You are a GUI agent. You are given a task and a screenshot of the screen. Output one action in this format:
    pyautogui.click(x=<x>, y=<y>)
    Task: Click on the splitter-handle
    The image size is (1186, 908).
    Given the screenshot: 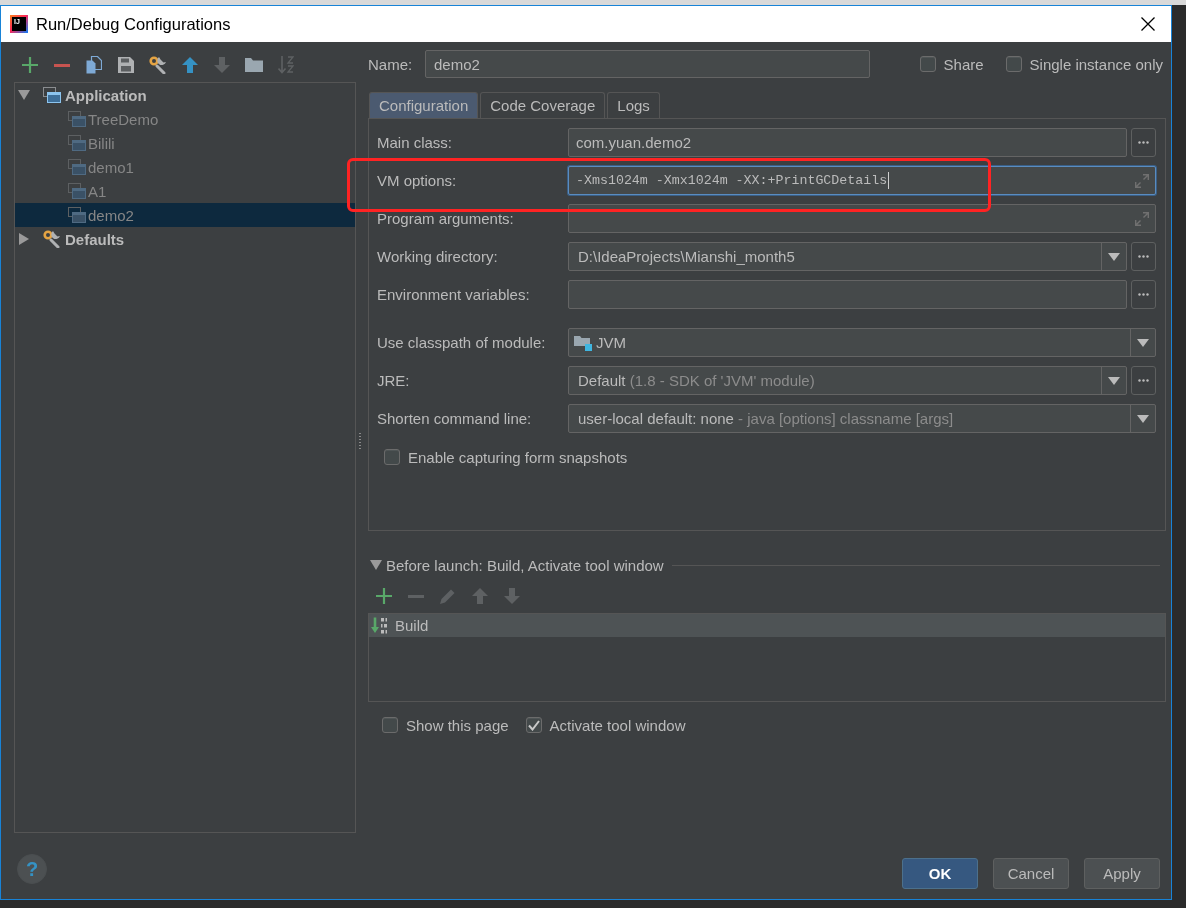 What is the action you would take?
    pyautogui.click(x=360, y=440)
    